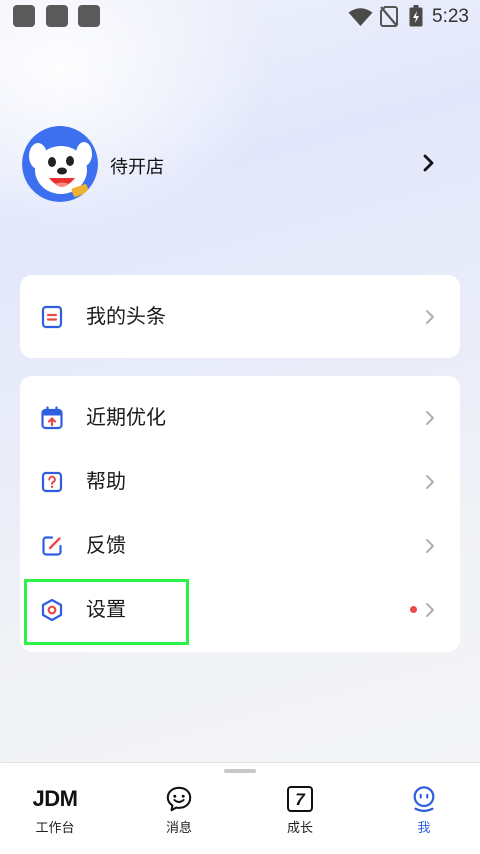 The height and width of the screenshot is (854, 480). Describe the element at coordinates (106, 482) in the screenshot. I see `menu-item-label: 帮助` at that location.